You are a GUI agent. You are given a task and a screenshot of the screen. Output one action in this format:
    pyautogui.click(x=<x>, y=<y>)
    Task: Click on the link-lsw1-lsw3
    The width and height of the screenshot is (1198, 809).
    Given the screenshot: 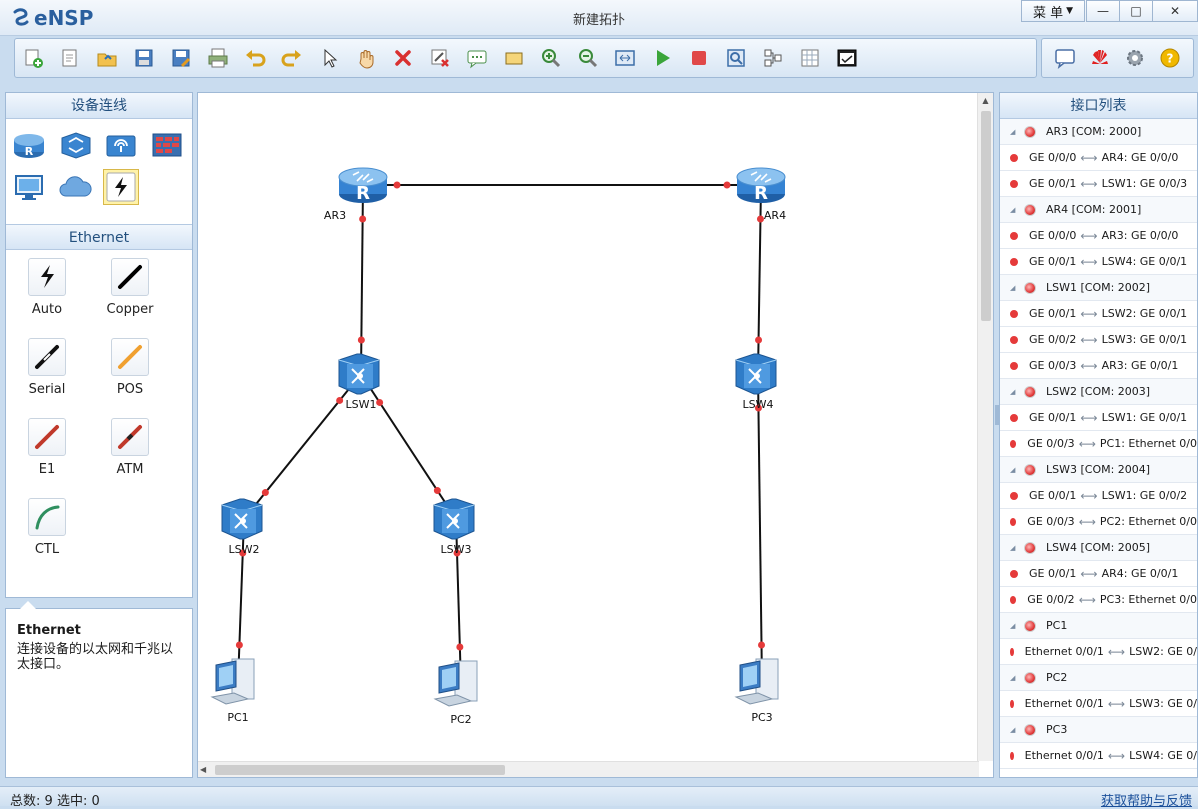 What is the action you would take?
    pyautogui.click(x=408, y=446)
    